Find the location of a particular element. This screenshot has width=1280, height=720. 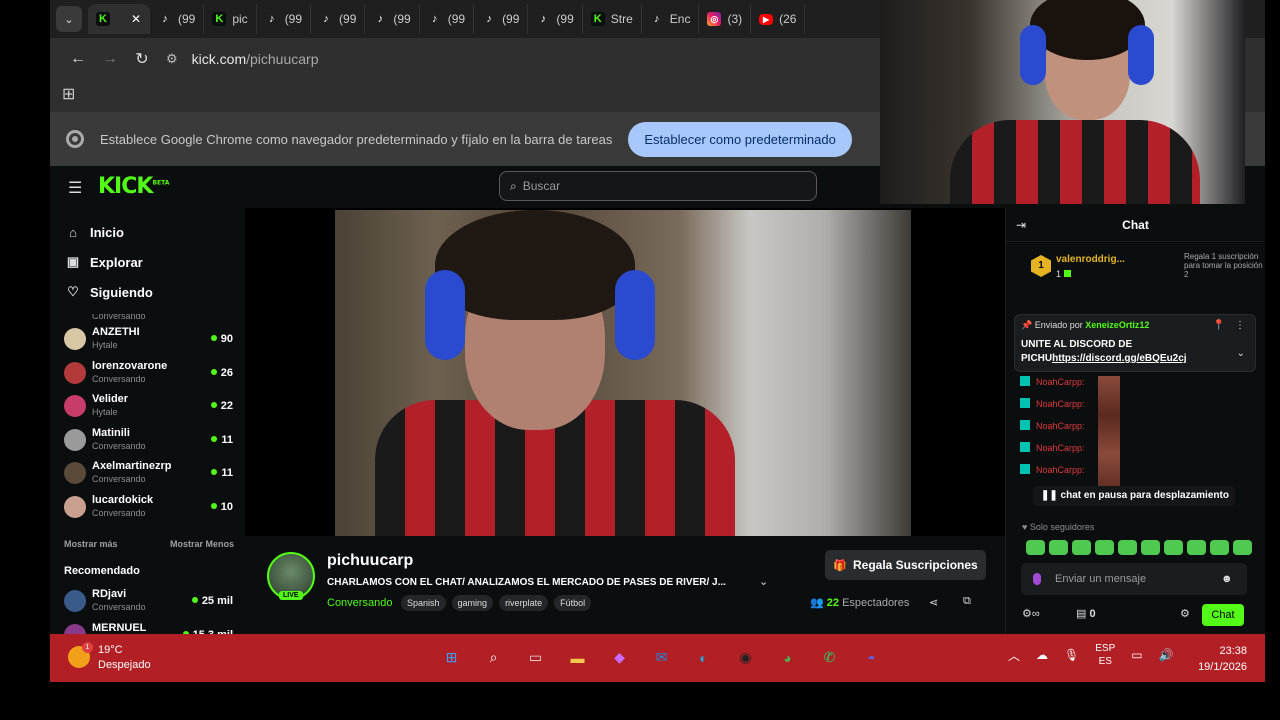

search-bar: ⌕ is located at coordinates (658, 186).